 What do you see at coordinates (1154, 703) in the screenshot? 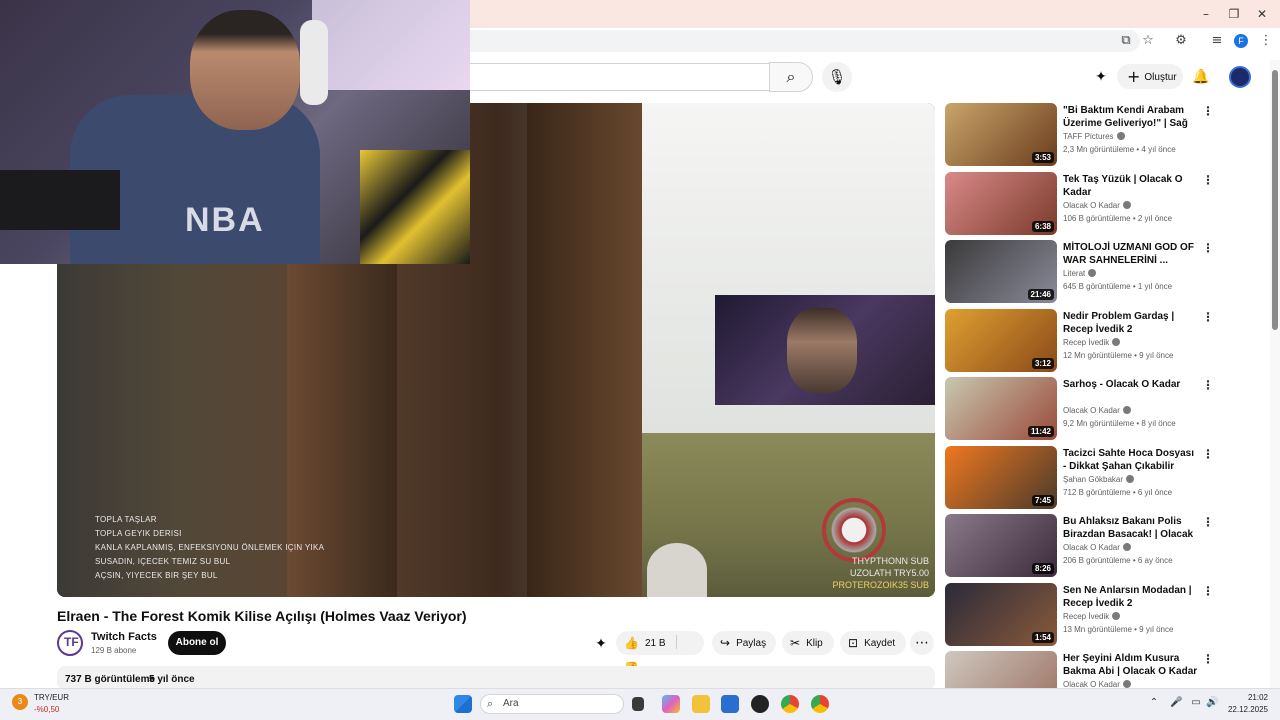
I see `tray-chevron-icon: ⌃` at bounding box center [1154, 703].